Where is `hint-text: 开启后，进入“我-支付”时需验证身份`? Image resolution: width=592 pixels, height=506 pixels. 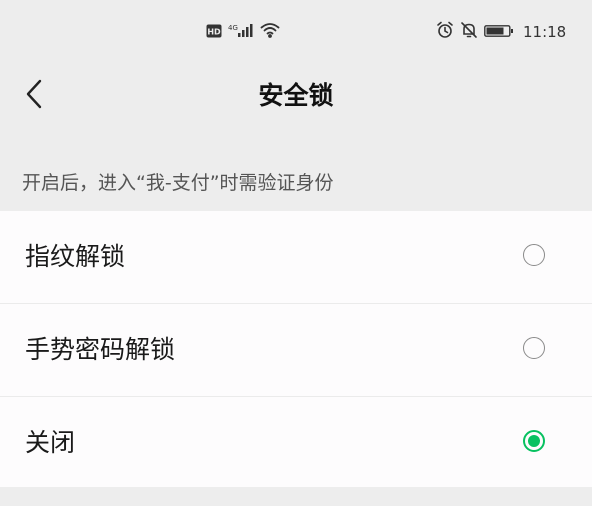 hint-text: 开启后，进入“我-支付”时需验证身份 is located at coordinates (178, 183).